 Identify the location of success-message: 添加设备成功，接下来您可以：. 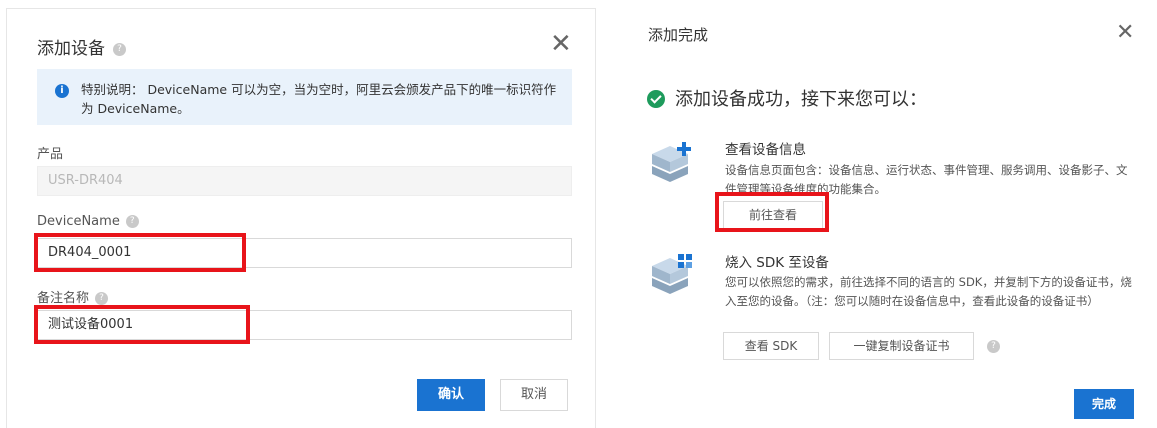
(787, 98).